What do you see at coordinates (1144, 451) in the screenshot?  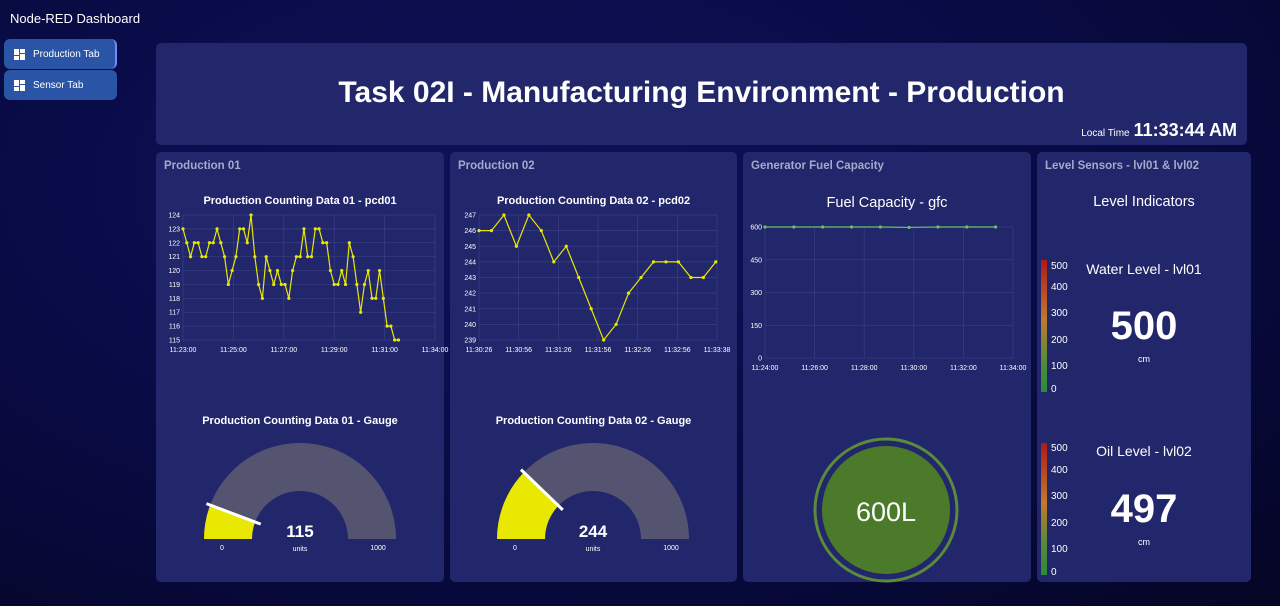 I see `oil-level-label: Oil Level - lvl02` at bounding box center [1144, 451].